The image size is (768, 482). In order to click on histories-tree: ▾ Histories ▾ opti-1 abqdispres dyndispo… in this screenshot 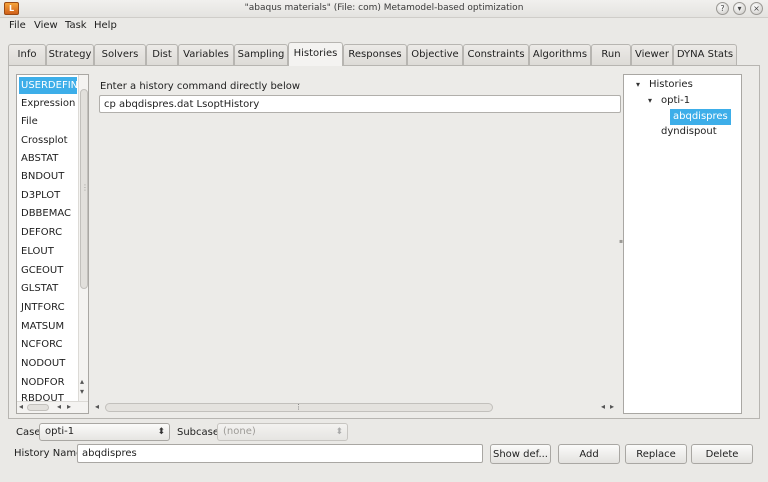, I will do `click(682, 244)`.